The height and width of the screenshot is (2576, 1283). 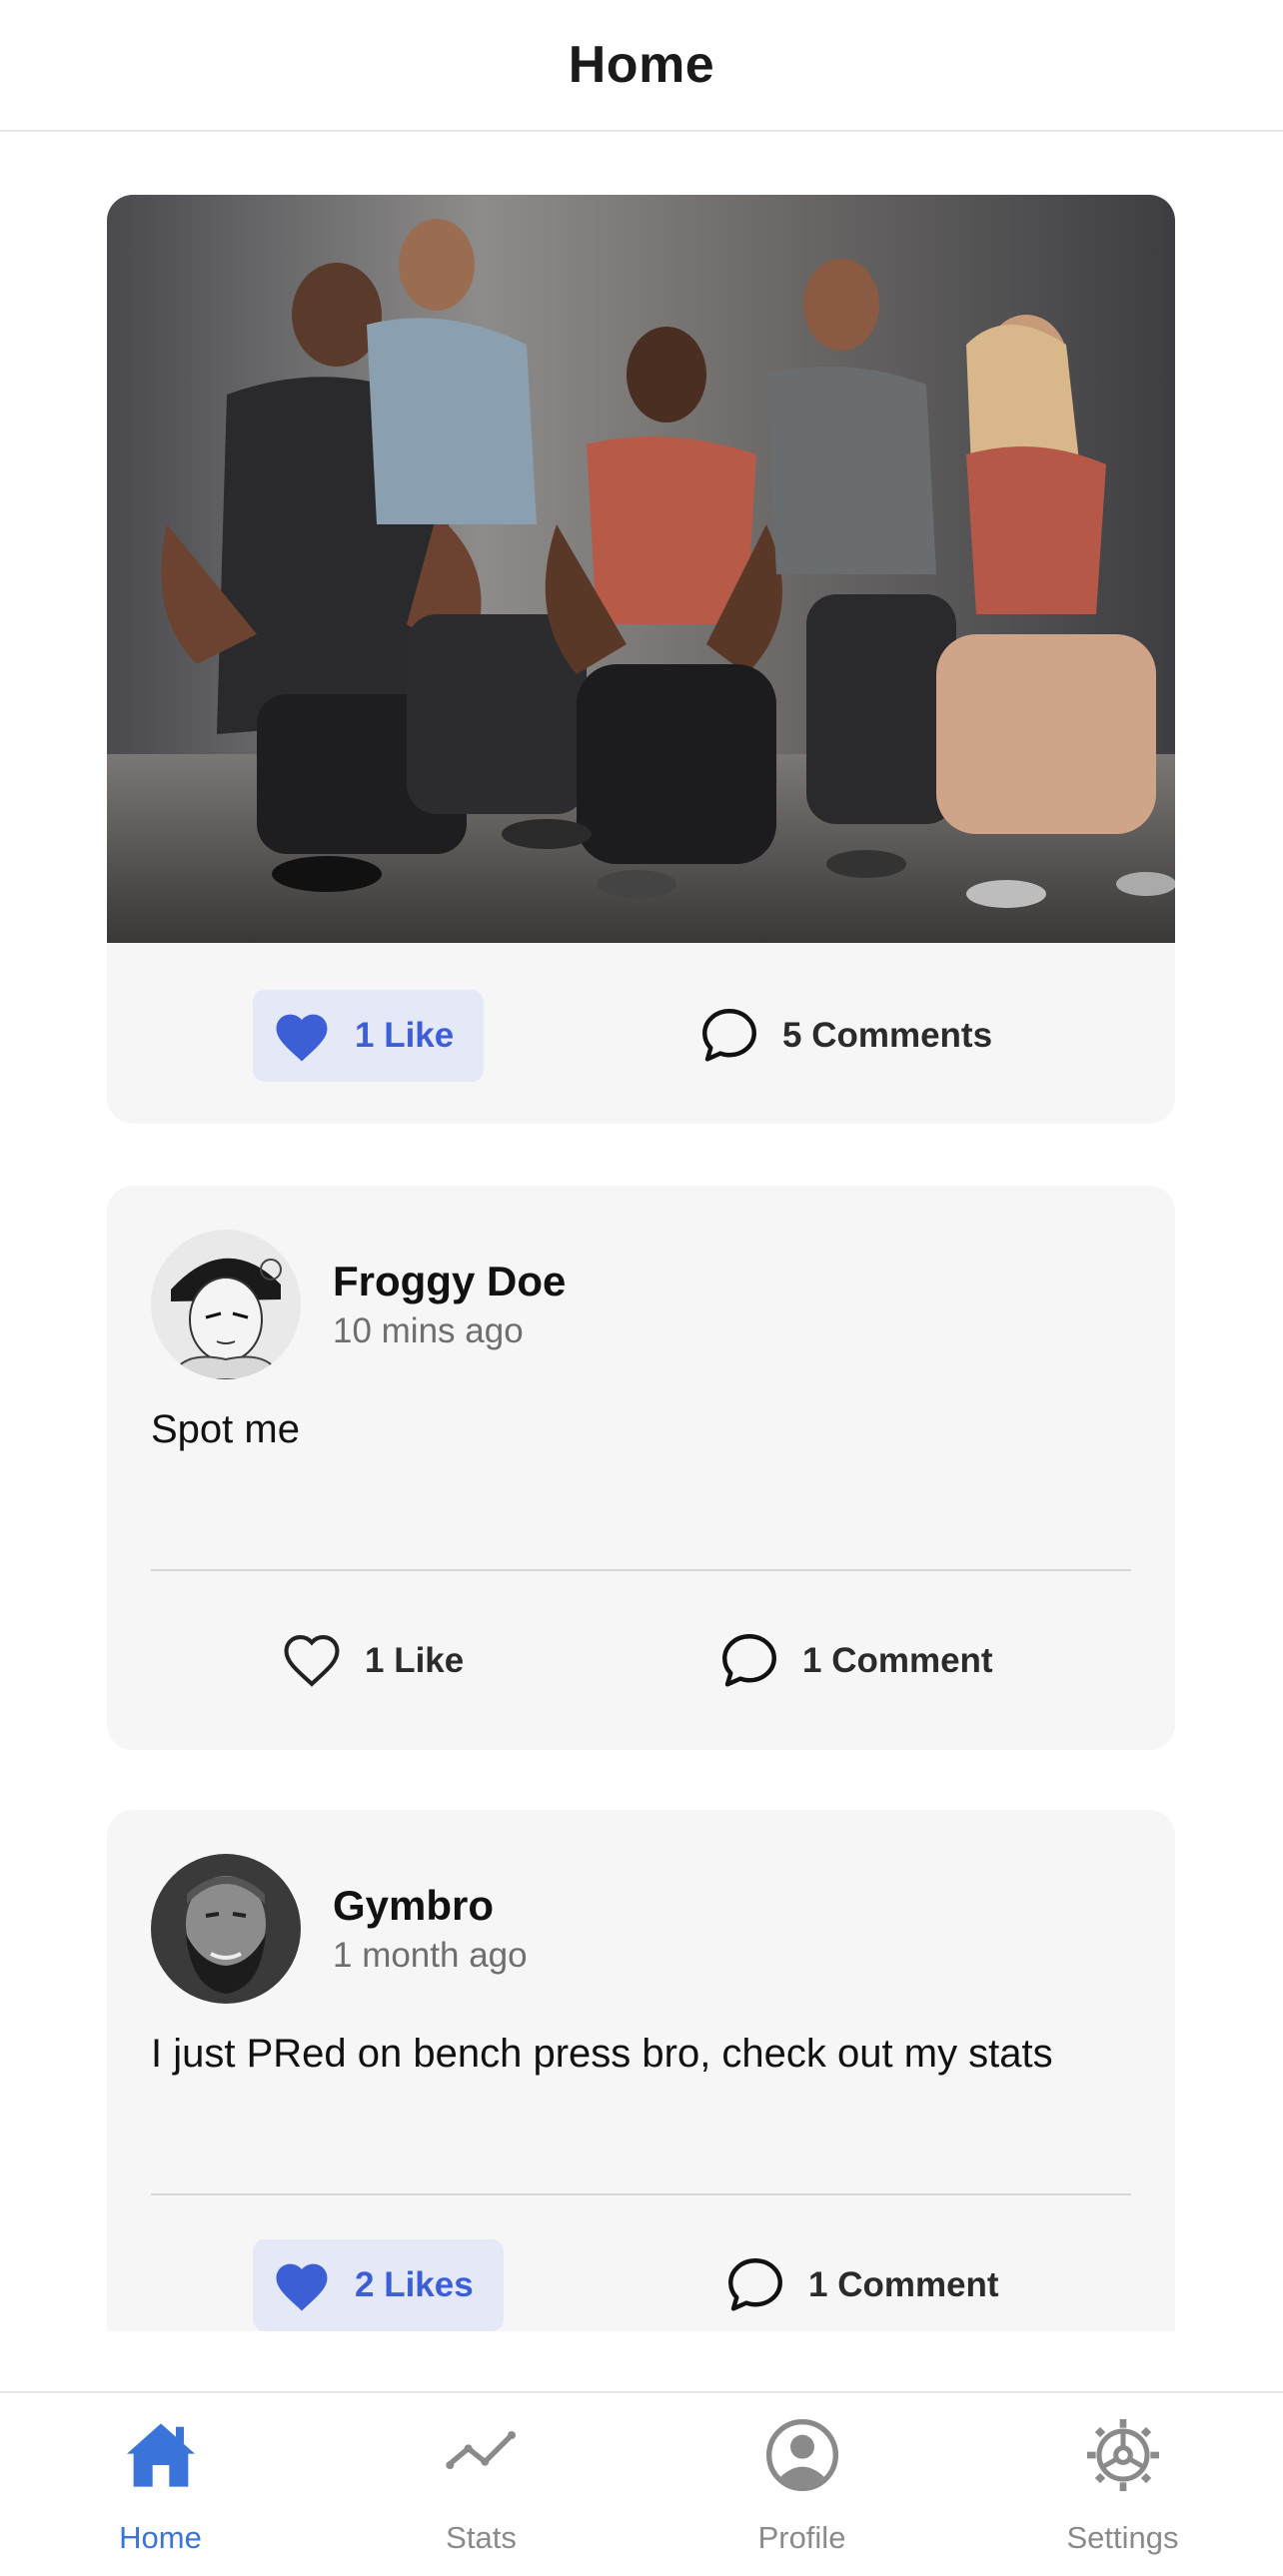 I want to click on post-header: Gymbro 1 month ago, so click(x=640, y=1929).